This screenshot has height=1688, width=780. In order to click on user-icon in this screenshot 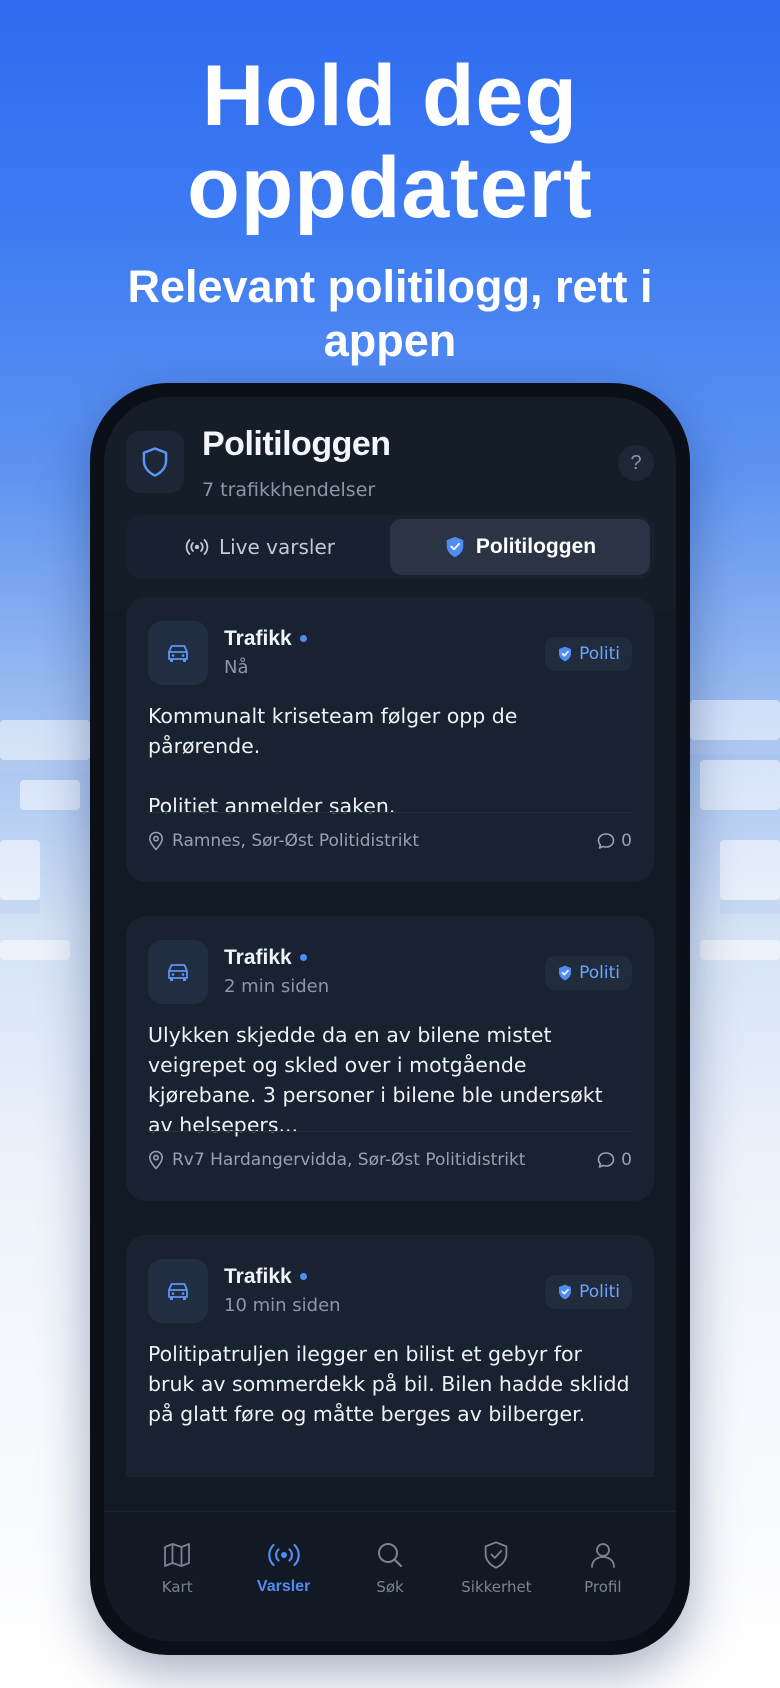, I will do `click(602, 1555)`.